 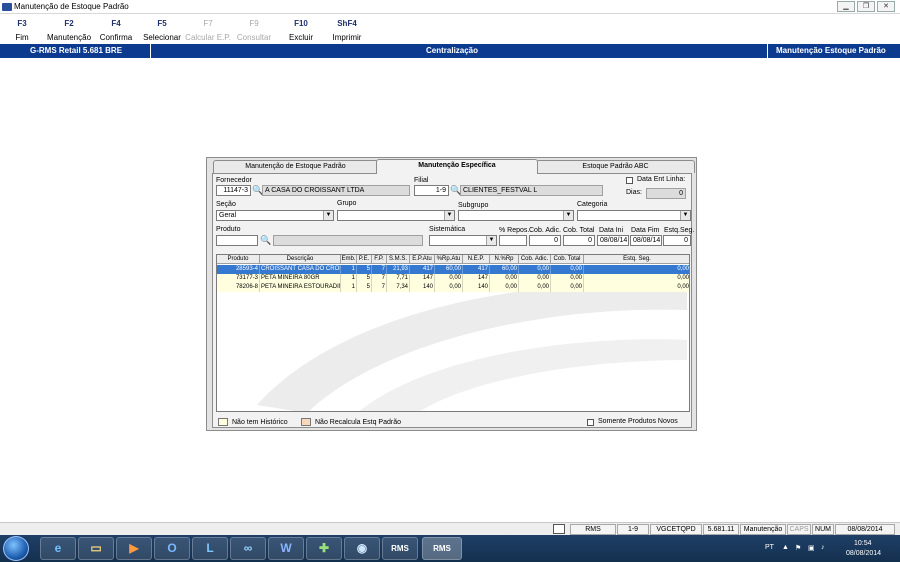 What do you see at coordinates (254, 30) in the screenshot?
I see `toolbar-consultar-button: F9 Consultar` at bounding box center [254, 30].